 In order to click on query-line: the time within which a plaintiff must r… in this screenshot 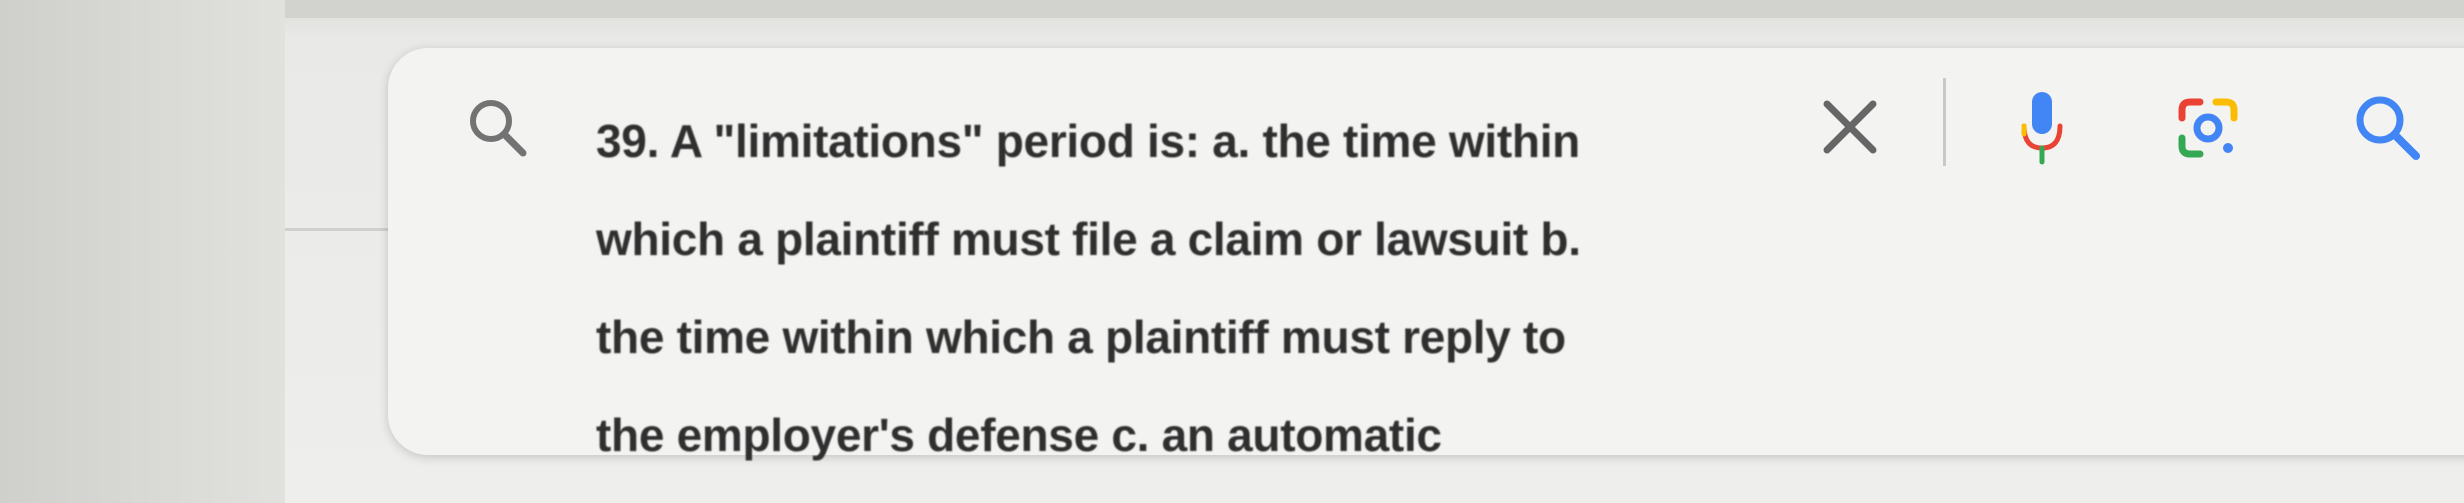, I will do `click(1081, 337)`.